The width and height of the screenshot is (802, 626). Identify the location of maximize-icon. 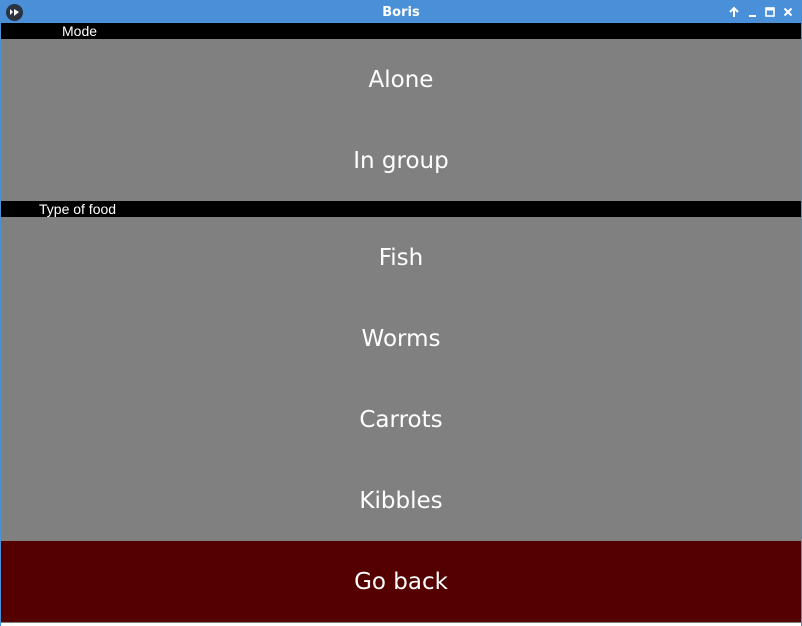
(770, 12).